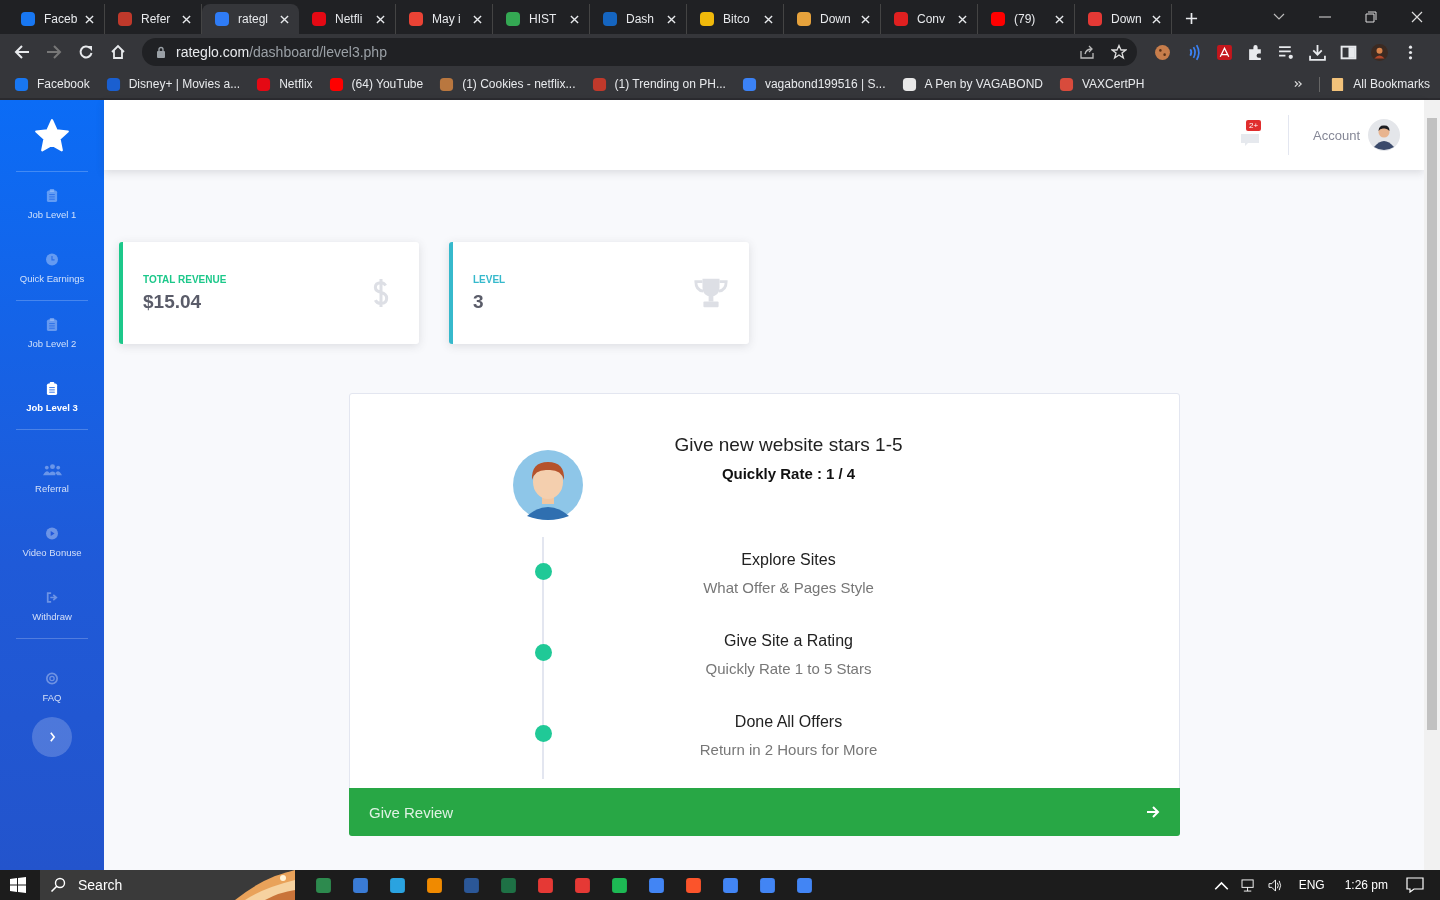 The width and height of the screenshot is (1440, 900). I want to click on scrollbar, so click(1432, 485).